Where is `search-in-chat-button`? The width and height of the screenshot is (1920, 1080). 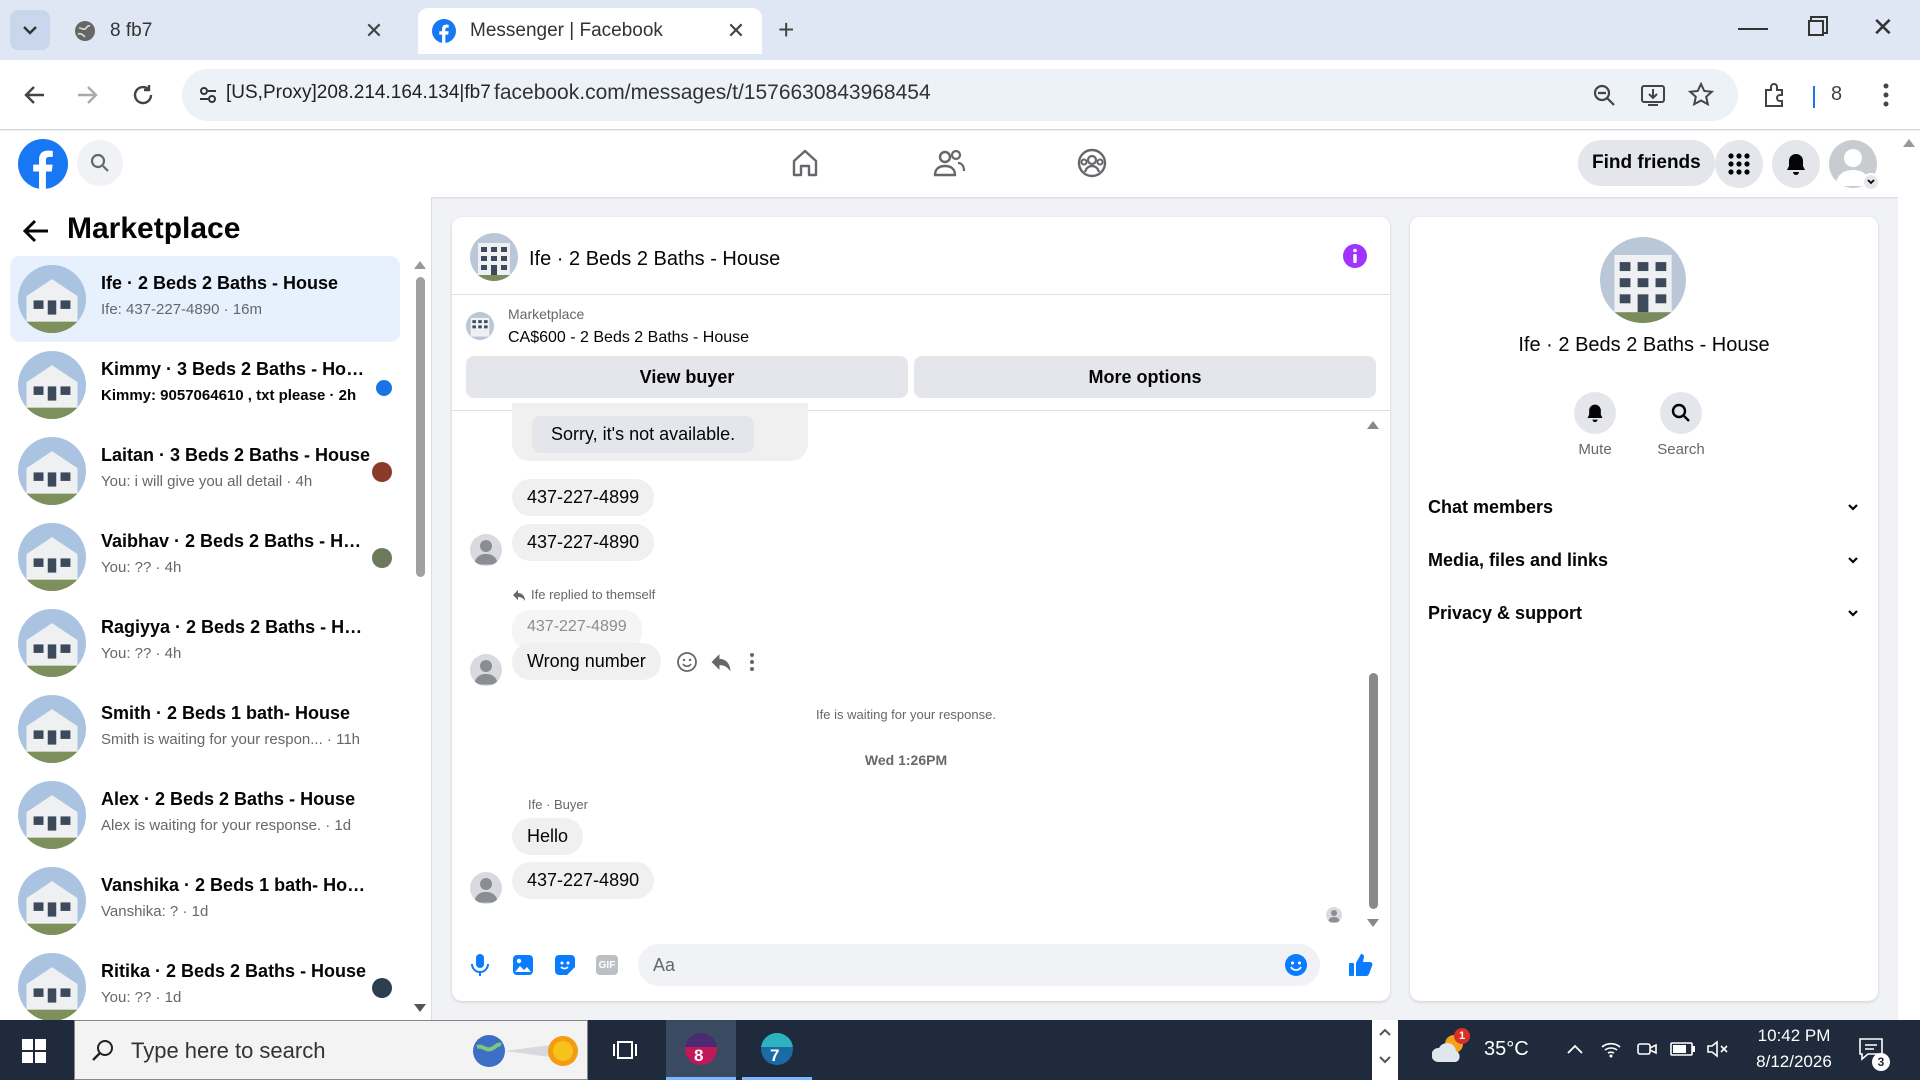
search-in-chat-button is located at coordinates (1681, 413).